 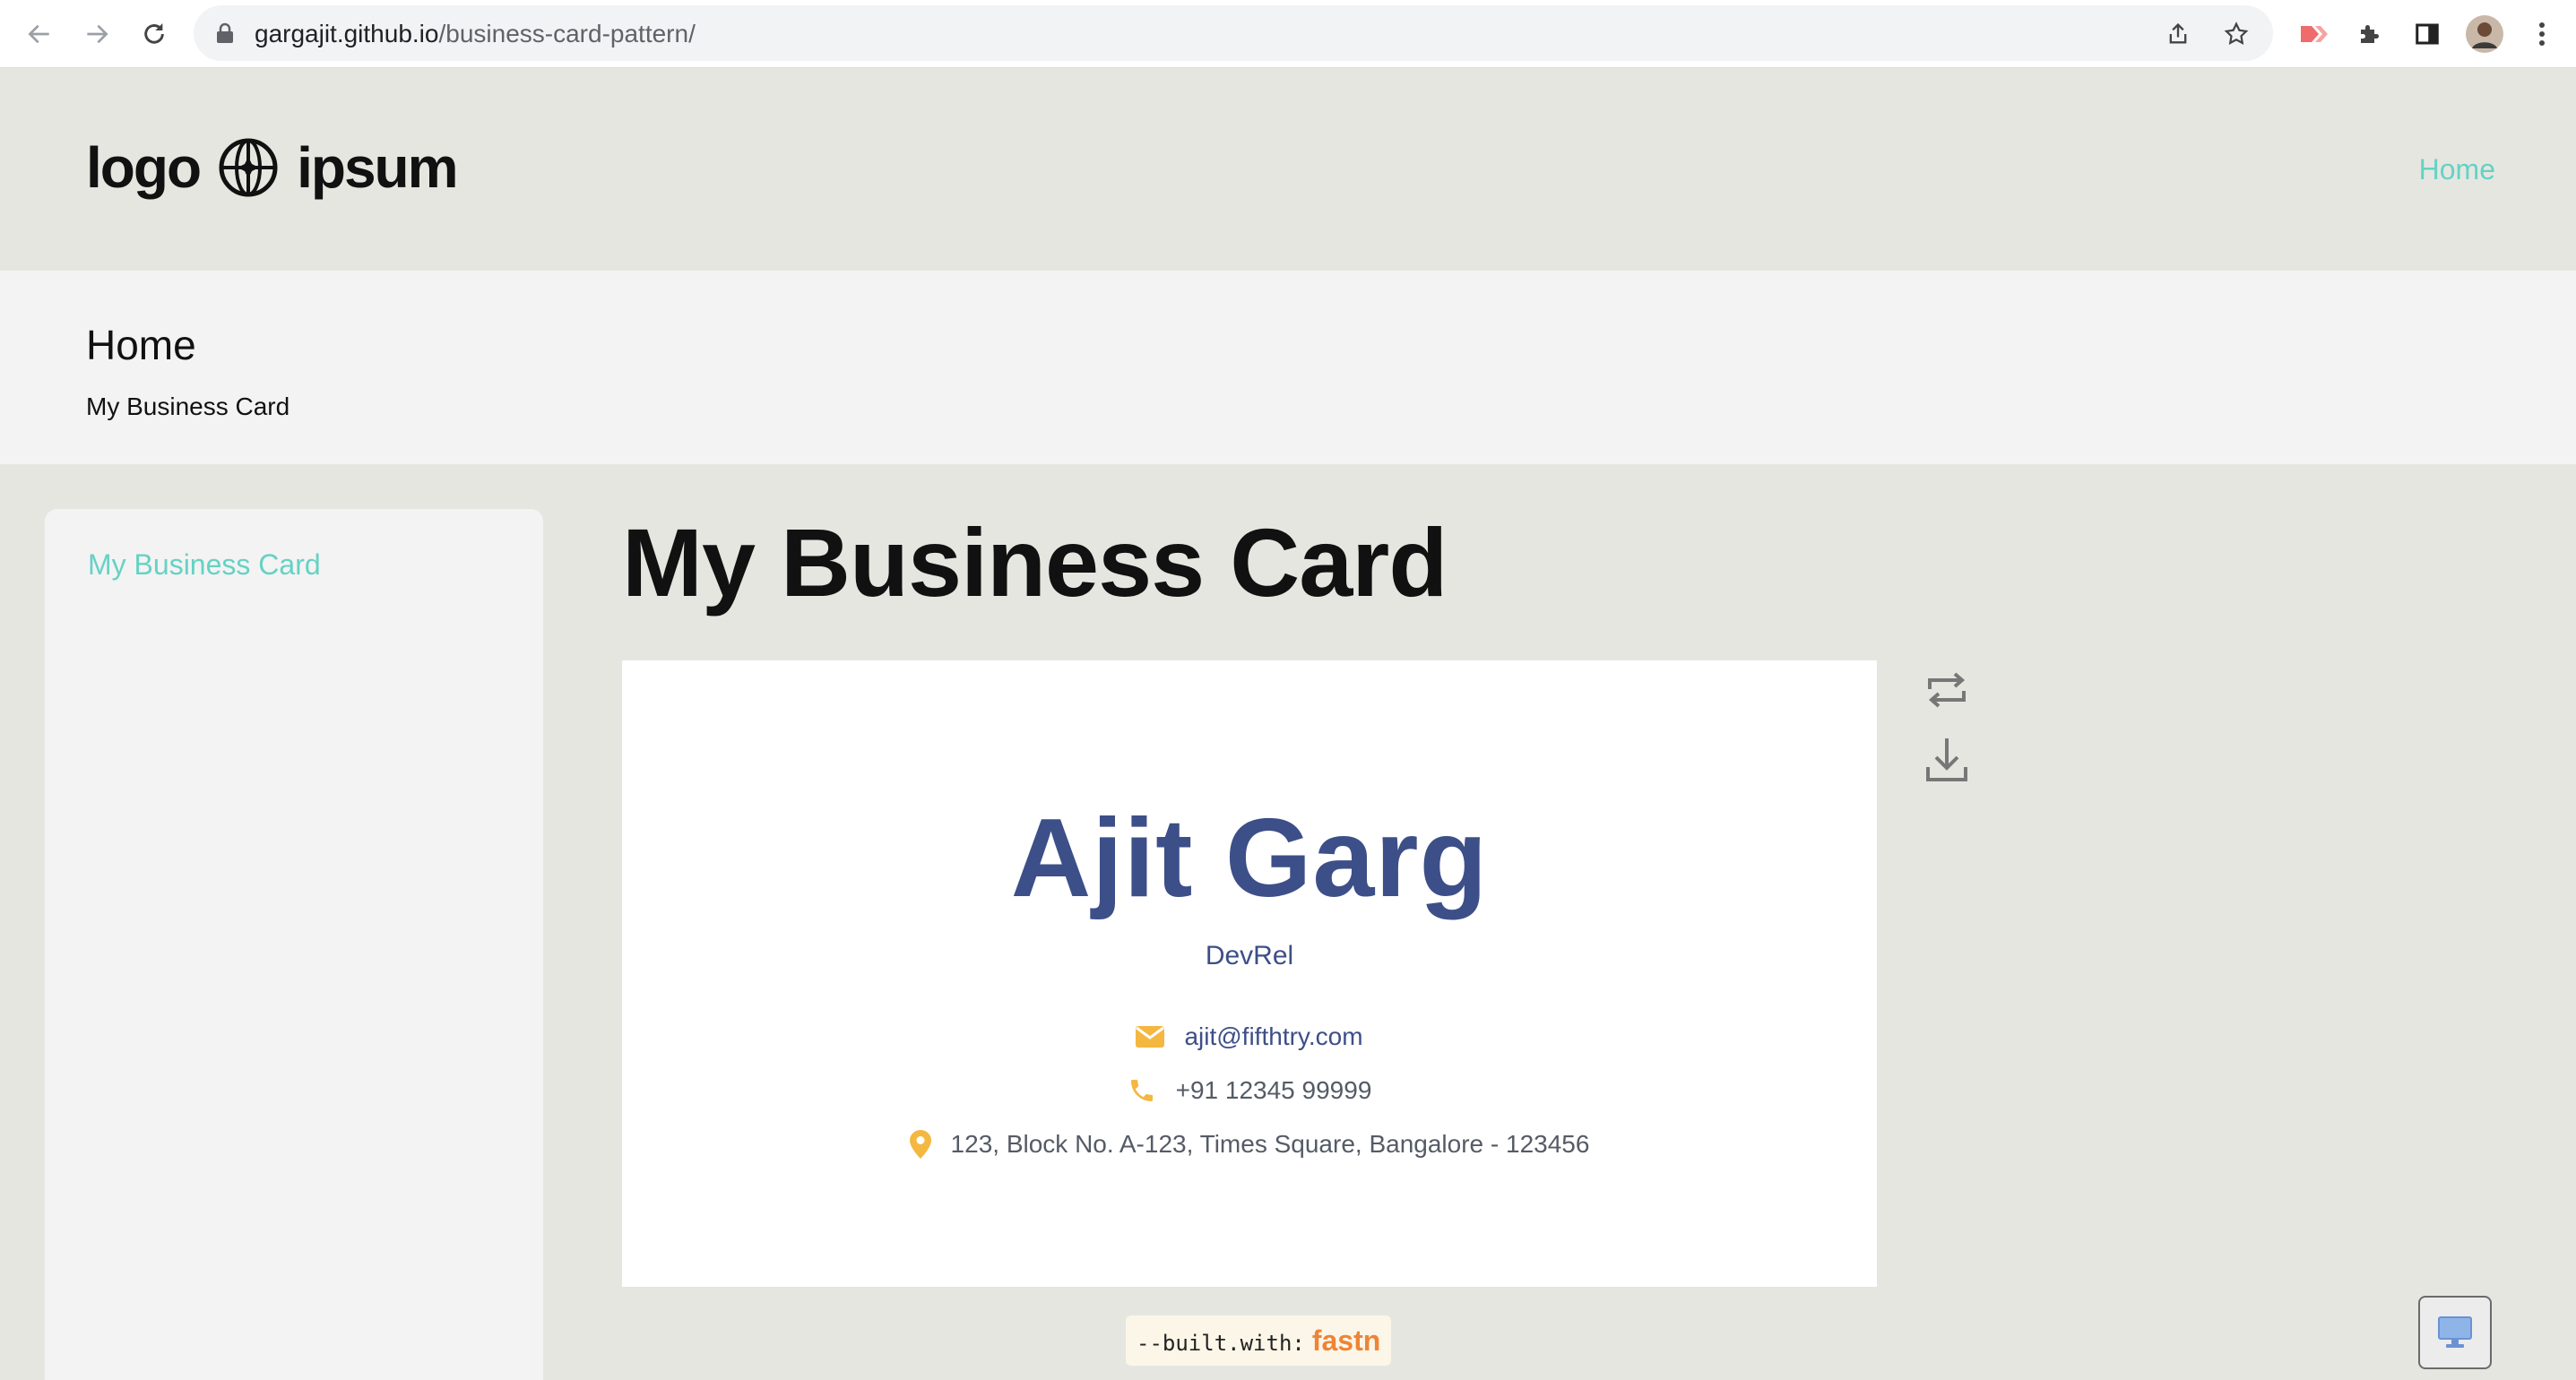 What do you see at coordinates (1035, 562) in the screenshot?
I see `page-title: My Business Card` at bounding box center [1035, 562].